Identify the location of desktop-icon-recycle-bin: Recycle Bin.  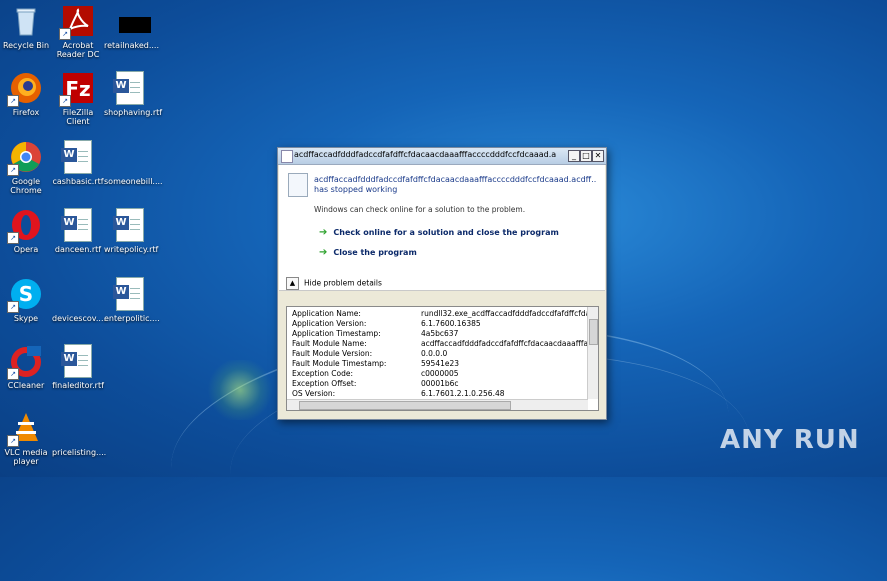
(26, 27).